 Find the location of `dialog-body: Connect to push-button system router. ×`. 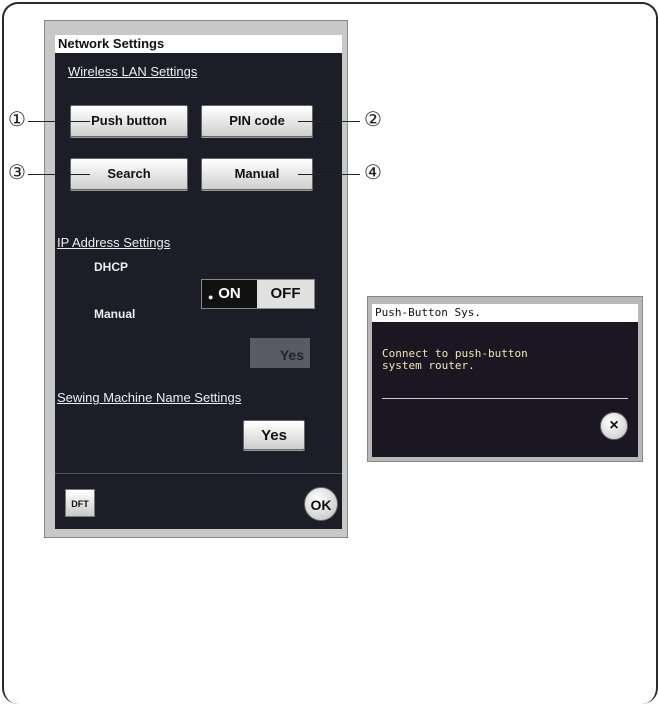

dialog-body: Connect to push-button system router. × is located at coordinates (505, 389).